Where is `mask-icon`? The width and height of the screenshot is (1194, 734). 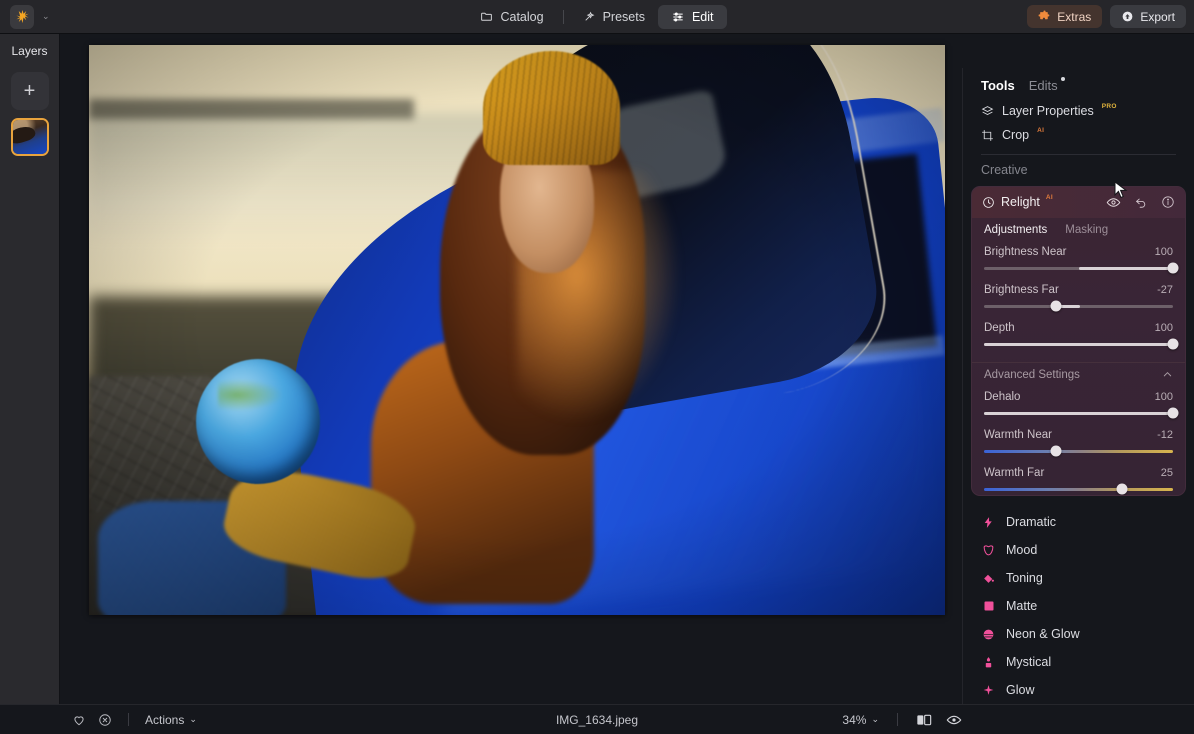 mask-icon is located at coordinates (988, 550).